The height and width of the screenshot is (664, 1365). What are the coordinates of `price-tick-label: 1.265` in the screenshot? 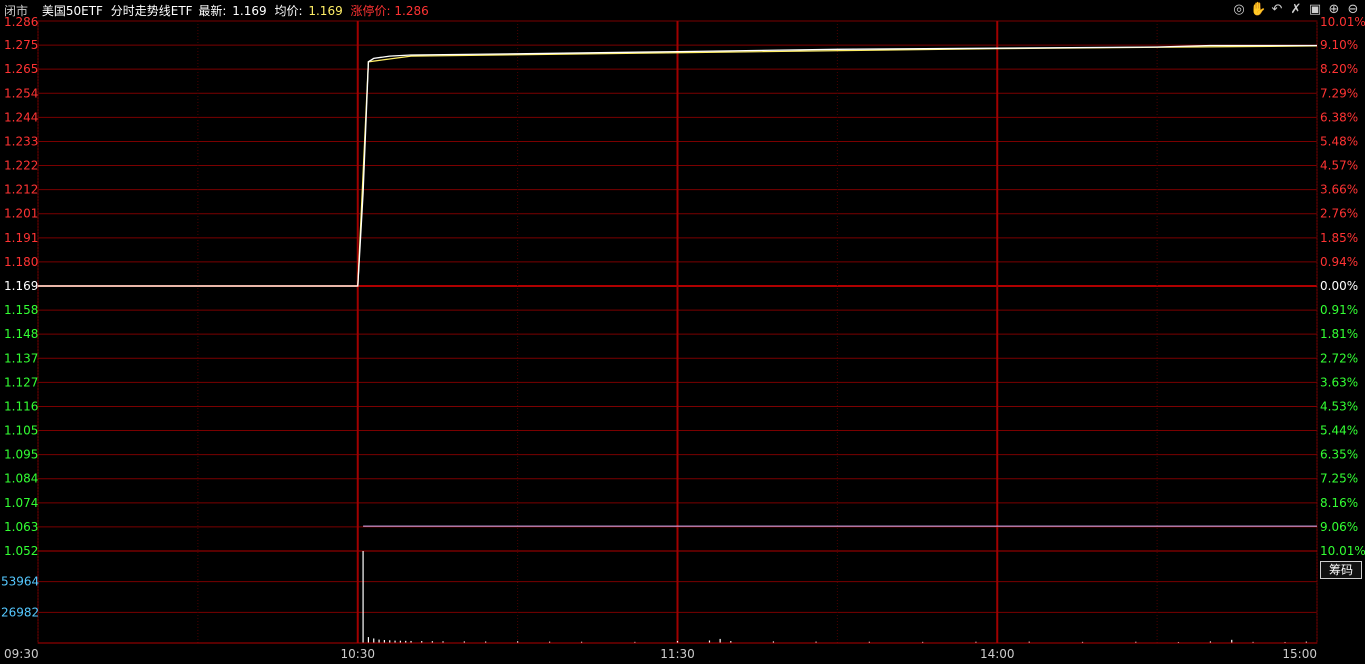 It's located at (21, 69).